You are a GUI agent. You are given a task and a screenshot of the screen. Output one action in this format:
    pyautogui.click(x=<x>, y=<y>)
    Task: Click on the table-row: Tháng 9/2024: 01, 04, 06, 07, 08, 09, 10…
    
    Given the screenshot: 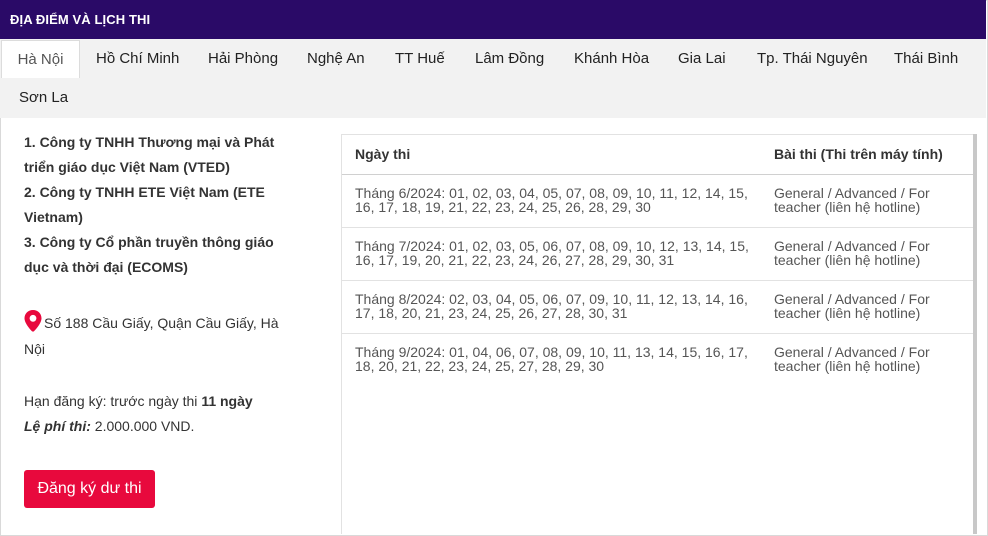 What is the action you would take?
    pyautogui.click(x=658, y=360)
    